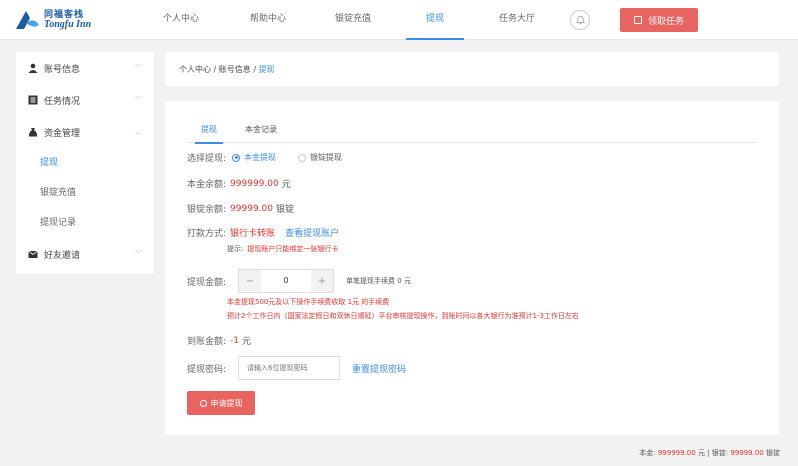 This screenshot has height=466, width=798. I want to click on payment-method-value: 银行卡转账, so click(253, 234).